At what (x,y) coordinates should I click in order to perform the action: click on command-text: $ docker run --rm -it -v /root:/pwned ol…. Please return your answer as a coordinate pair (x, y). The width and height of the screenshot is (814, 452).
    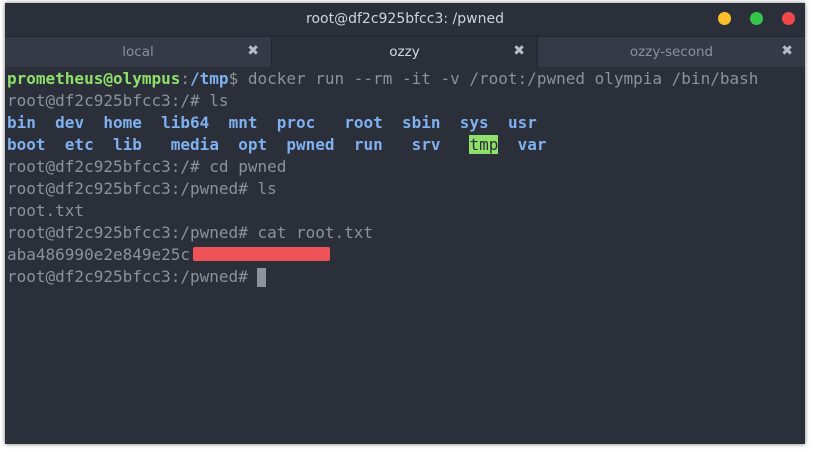
    Looking at the image, I should click on (493, 78).